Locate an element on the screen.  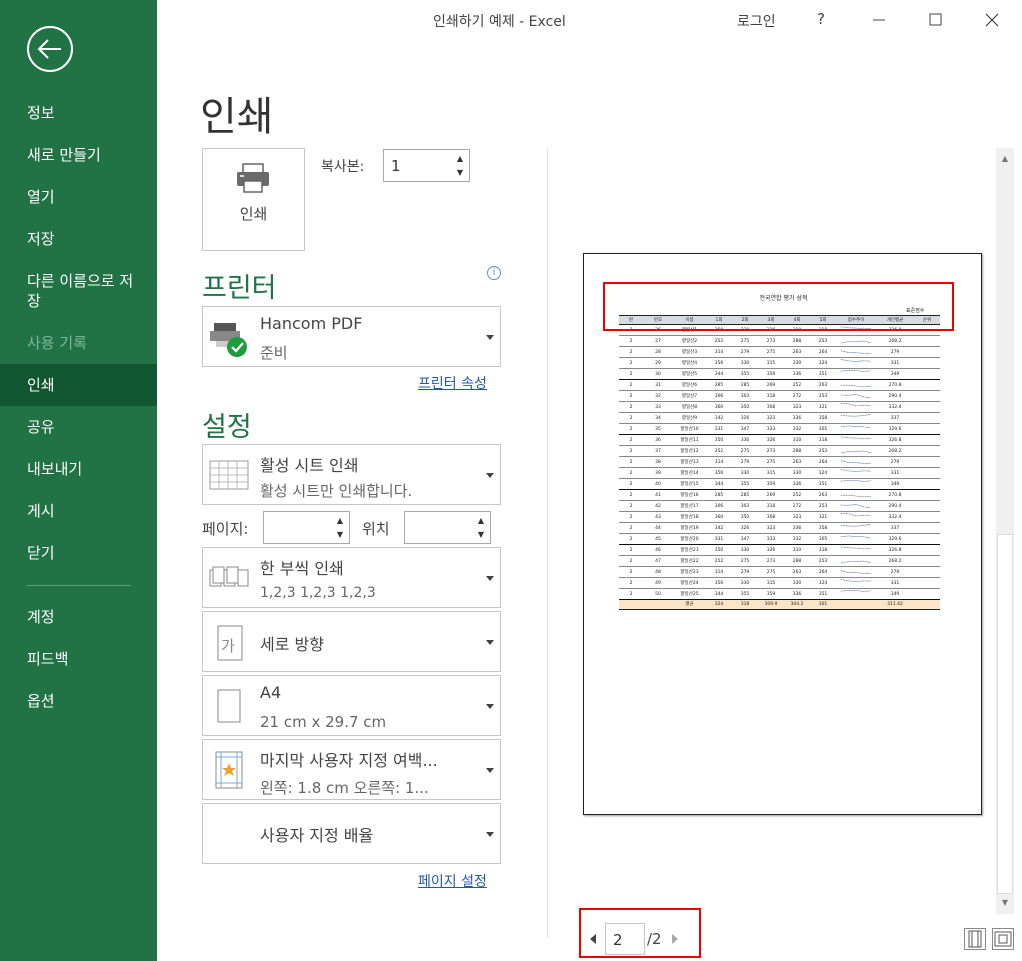
printer-heading: 프린터 is located at coordinates (239, 288).